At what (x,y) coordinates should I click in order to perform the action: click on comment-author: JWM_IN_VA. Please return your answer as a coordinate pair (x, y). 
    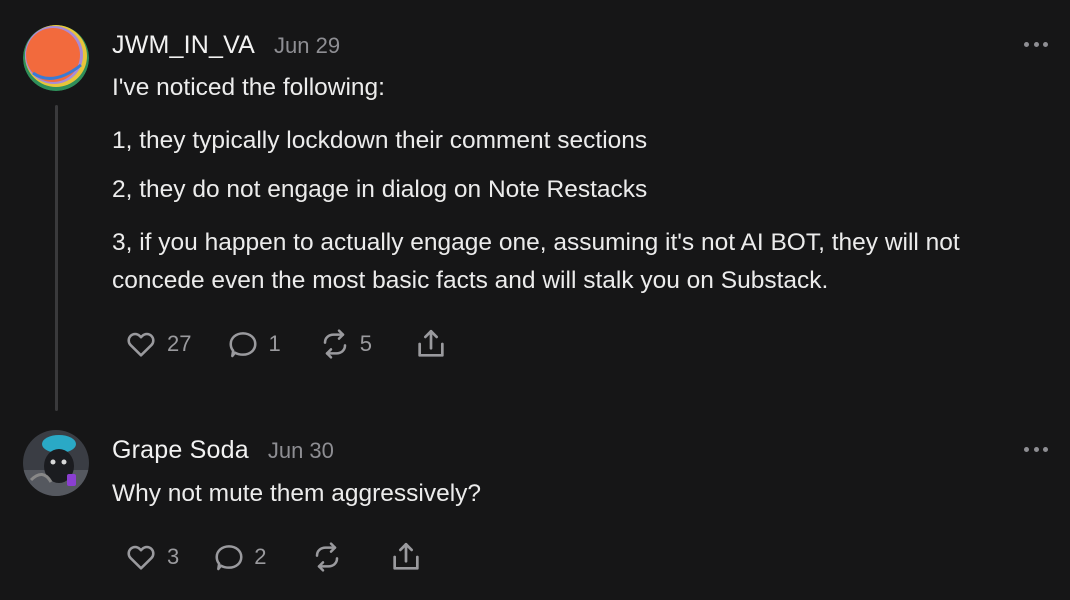
    Looking at the image, I should click on (183, 45).